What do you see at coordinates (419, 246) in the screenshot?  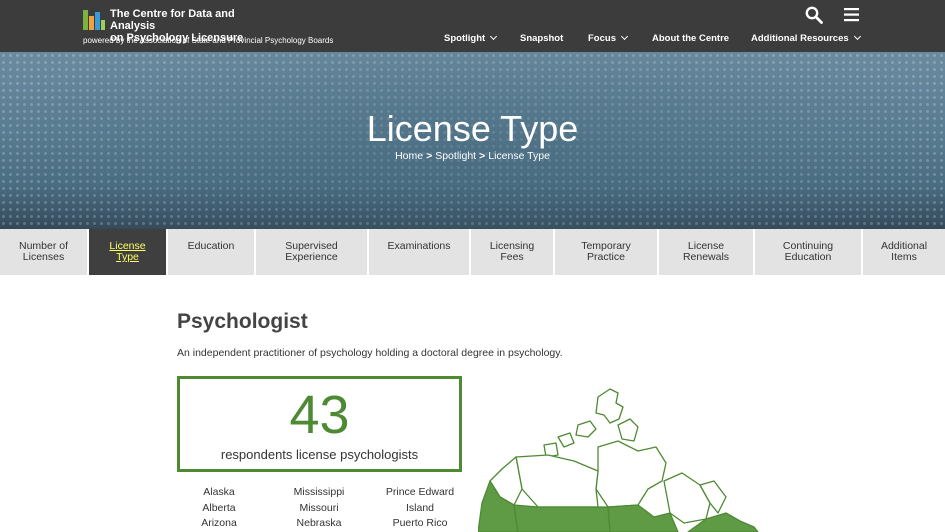 I see `tab-label: Examinations` at bounding box center [419, 246].